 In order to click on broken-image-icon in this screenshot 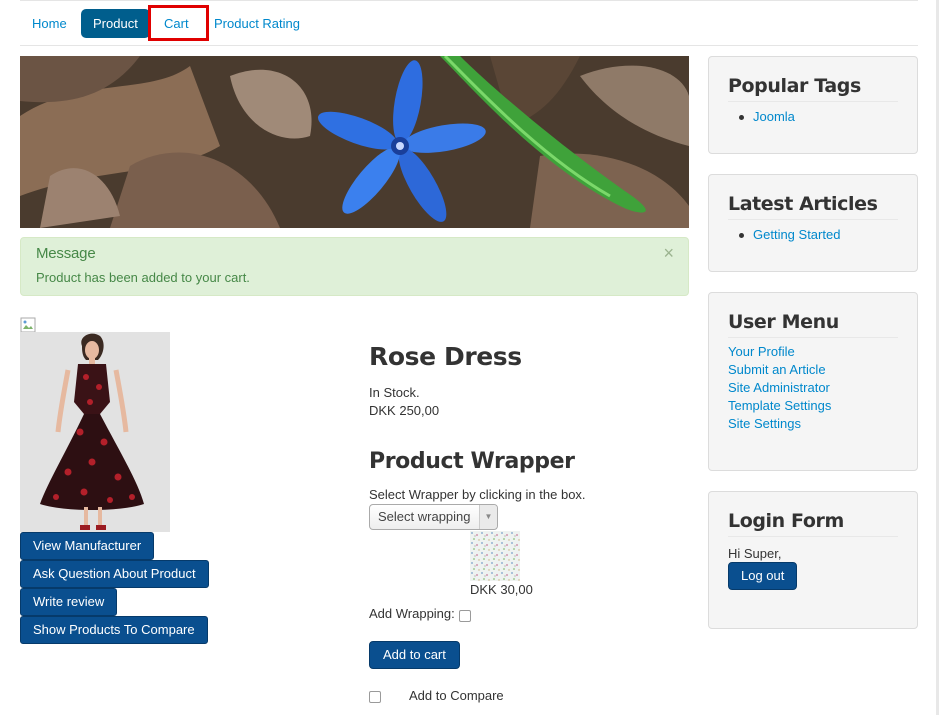, I will do `click(28, 325)`.